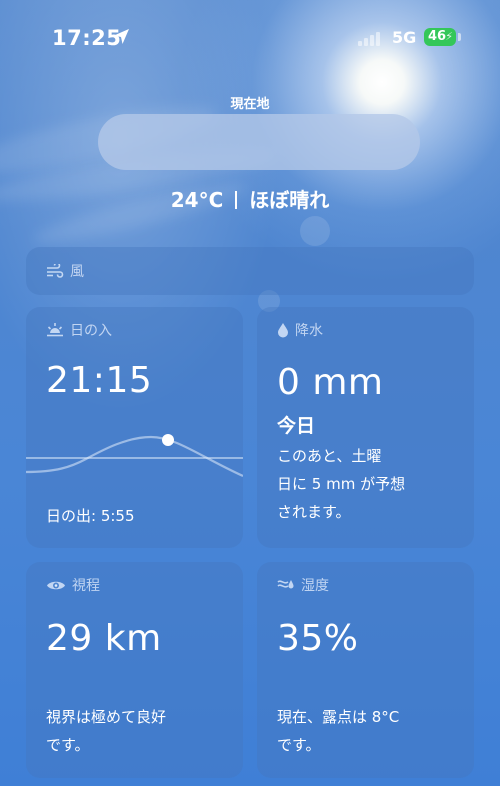 The width and height of the screenshot is (500, 786). Describe the element at coordinates (299, 745) in the screenshot. I see `dew-point-line-2: です。` at that location.